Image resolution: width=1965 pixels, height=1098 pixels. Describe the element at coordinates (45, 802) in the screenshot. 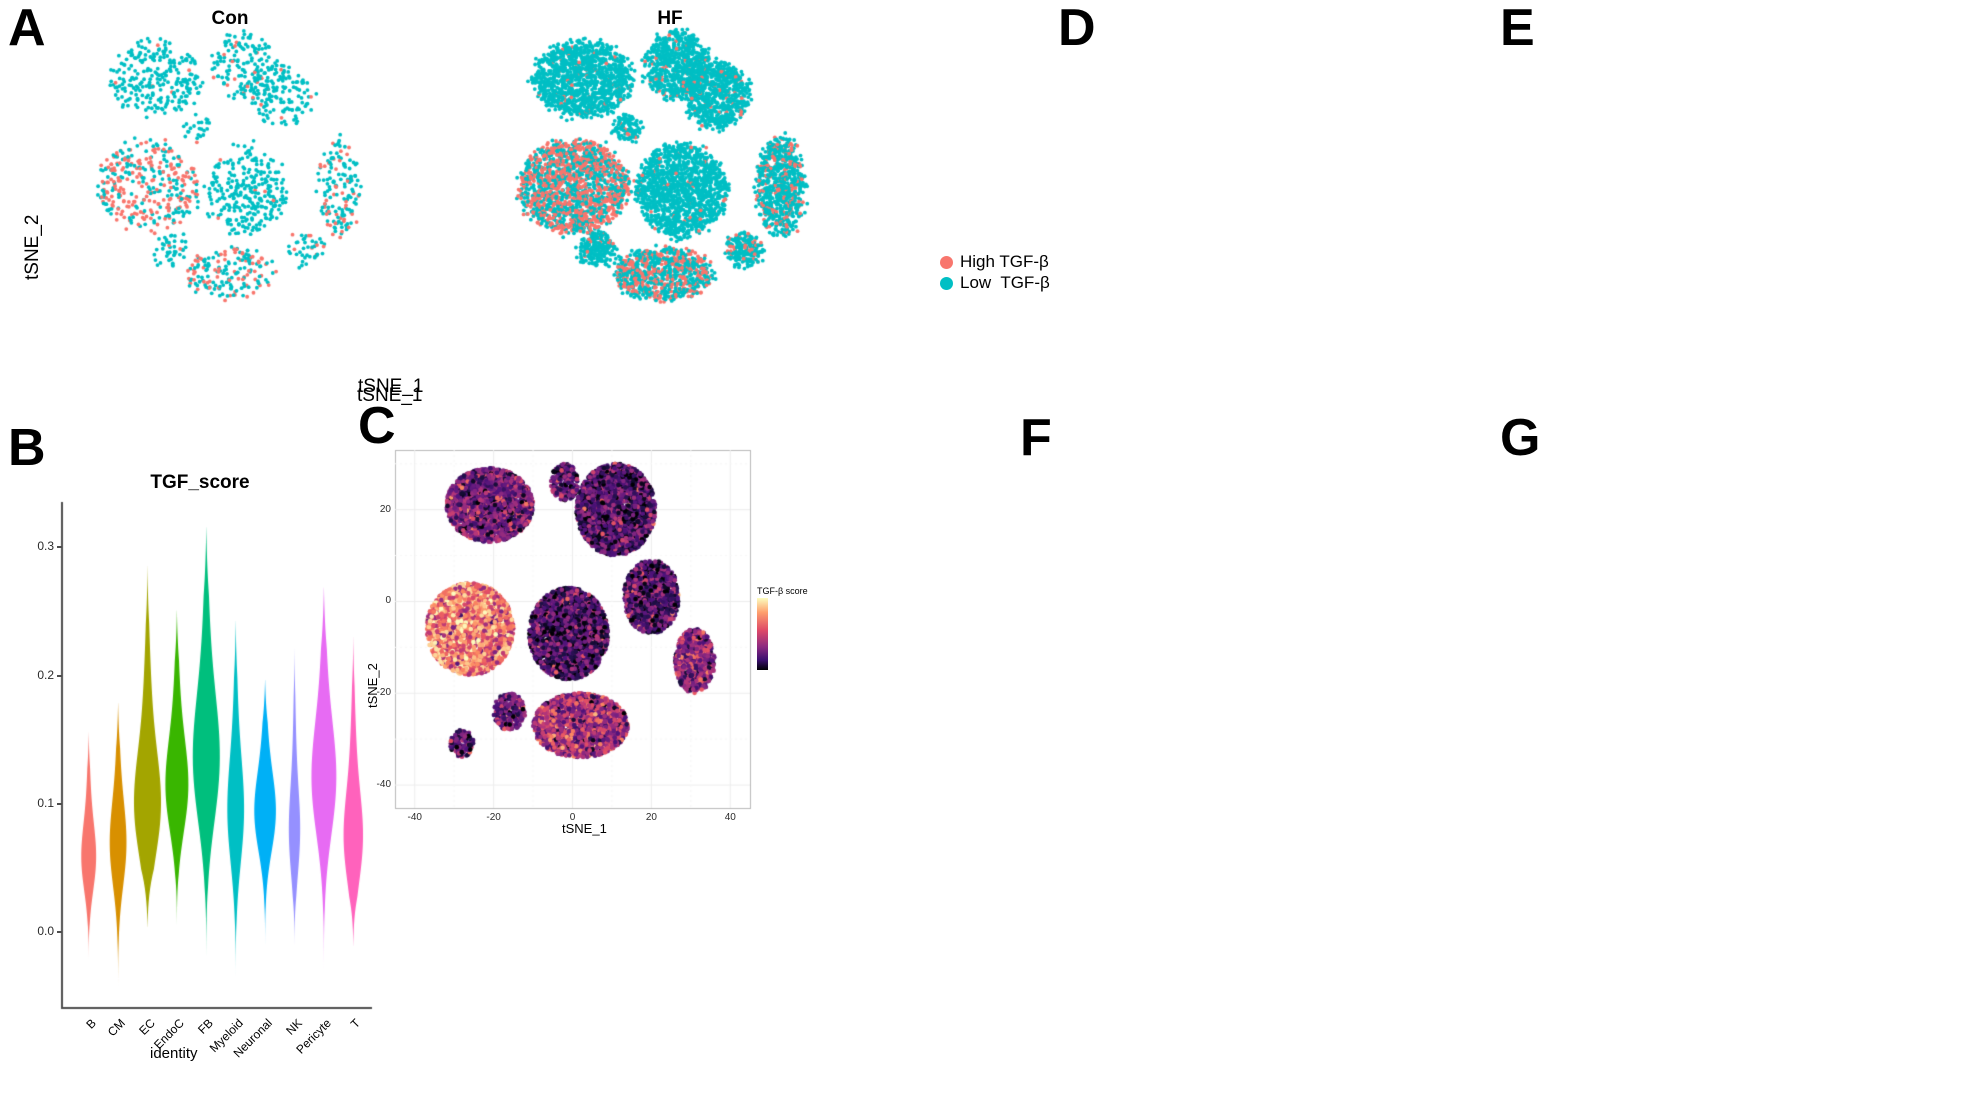

I see `panel-b-ytick: 0.1` at that location.